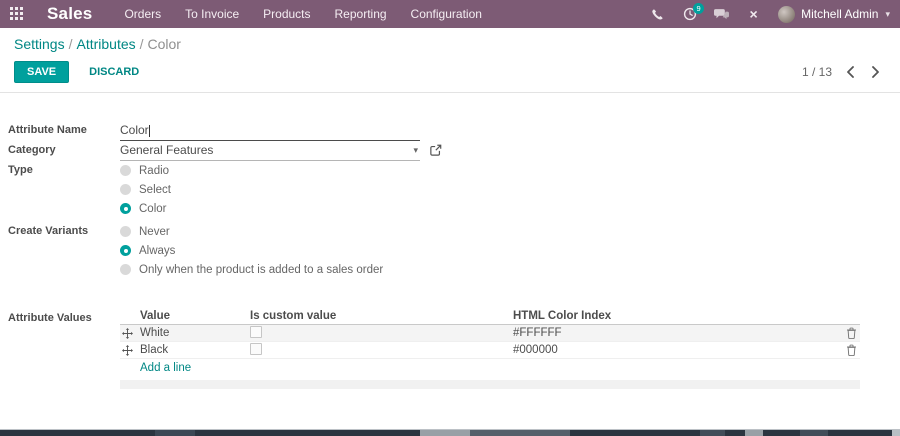  Describe the element at coordinates (42, 72) in the screenshot. I see `save-button: SAVE` at that location.